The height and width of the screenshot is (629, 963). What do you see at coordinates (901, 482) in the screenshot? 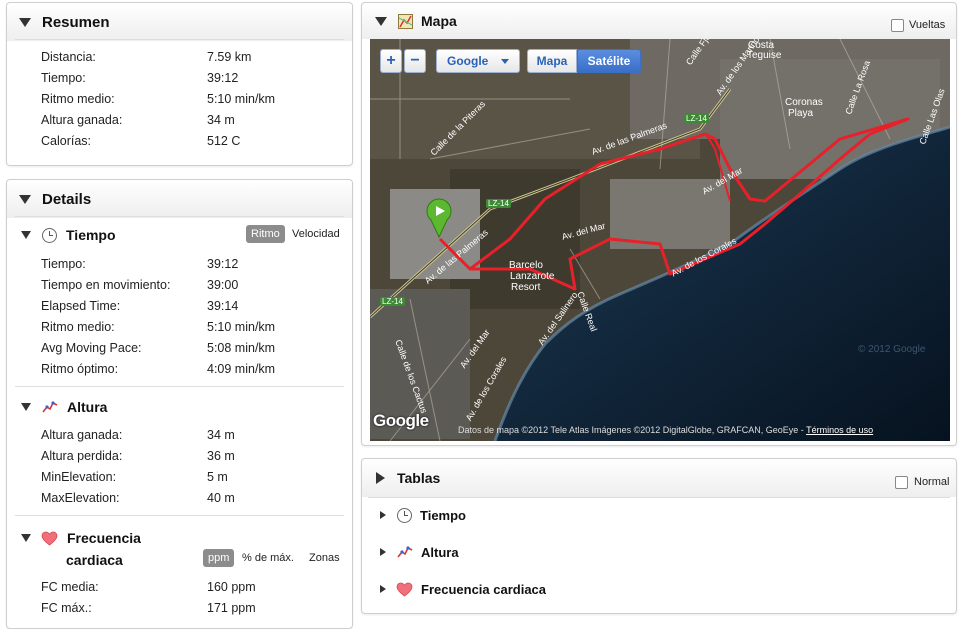
I see `normal-checkbox` at bounding box center [901, 482].